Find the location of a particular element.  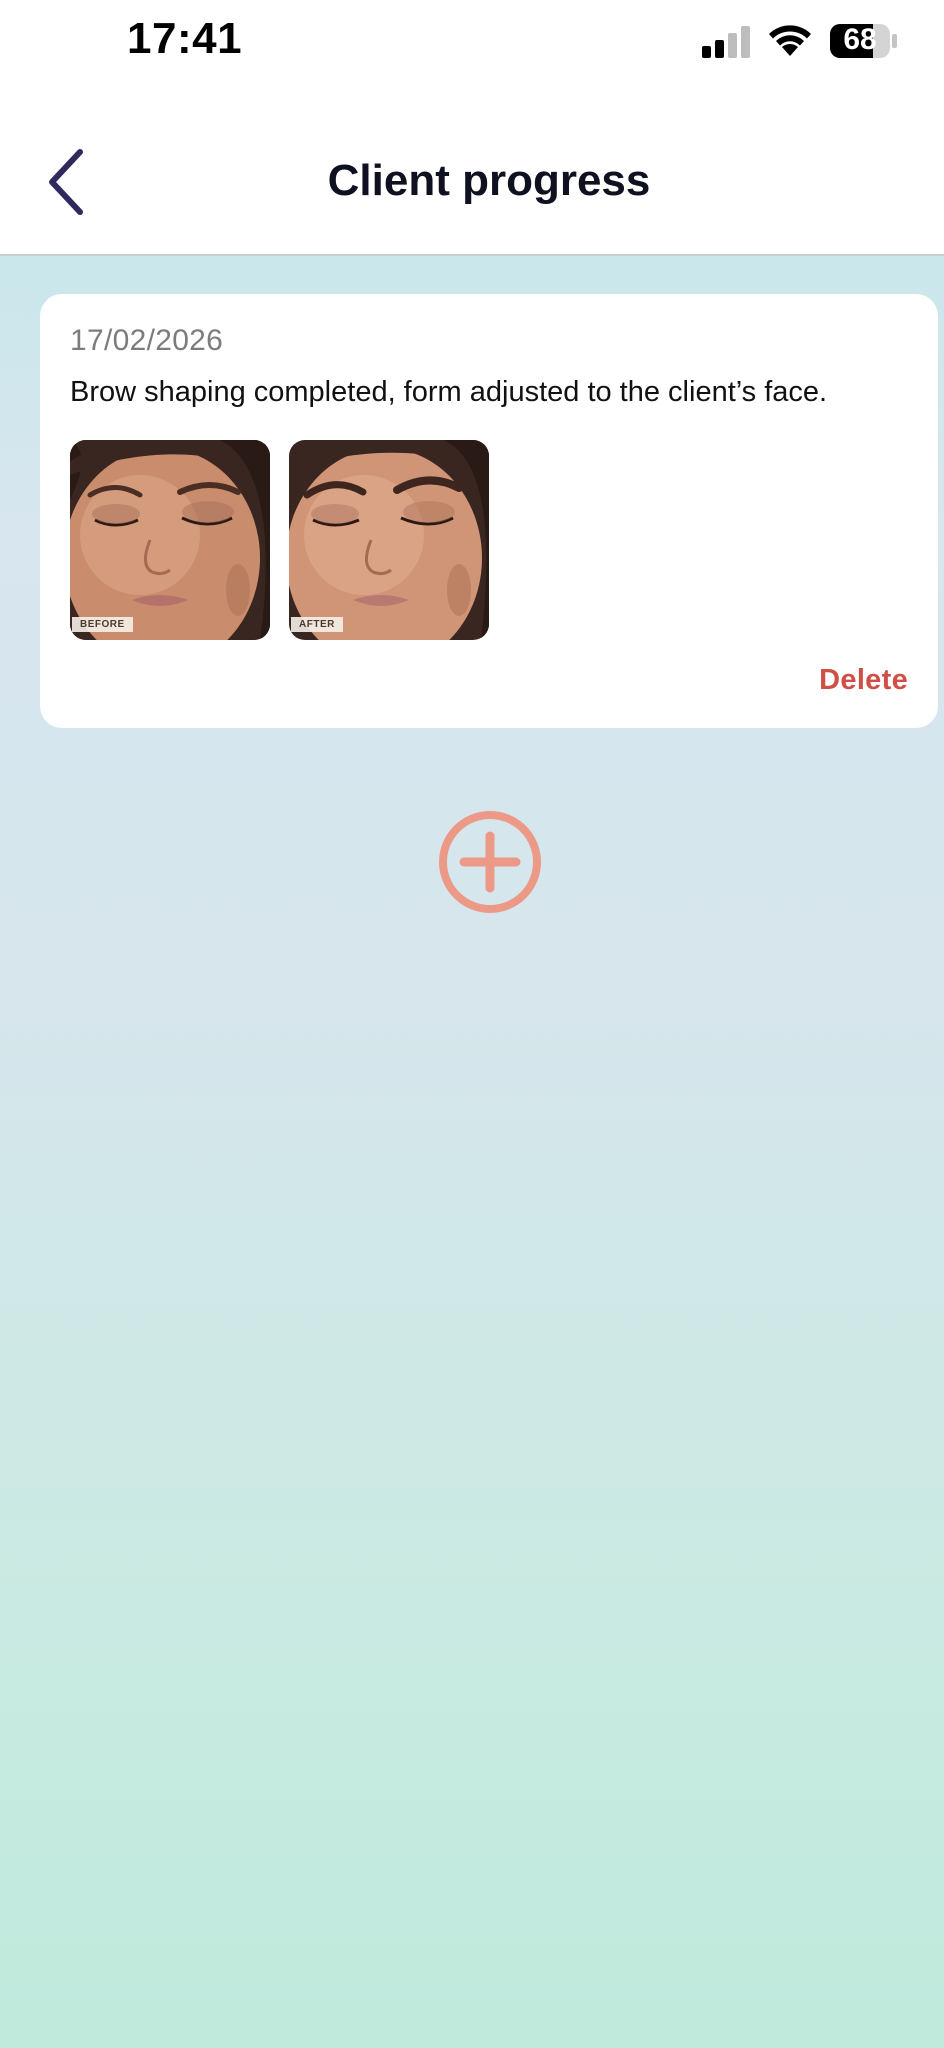

status-bar: 17:41 68 is located at coordinates (472, 42).